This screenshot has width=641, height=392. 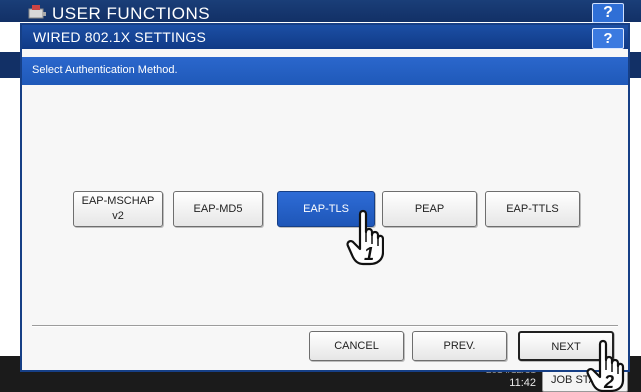 I want to click on cancel-button: CANCEL, so click(x=356, y=346).